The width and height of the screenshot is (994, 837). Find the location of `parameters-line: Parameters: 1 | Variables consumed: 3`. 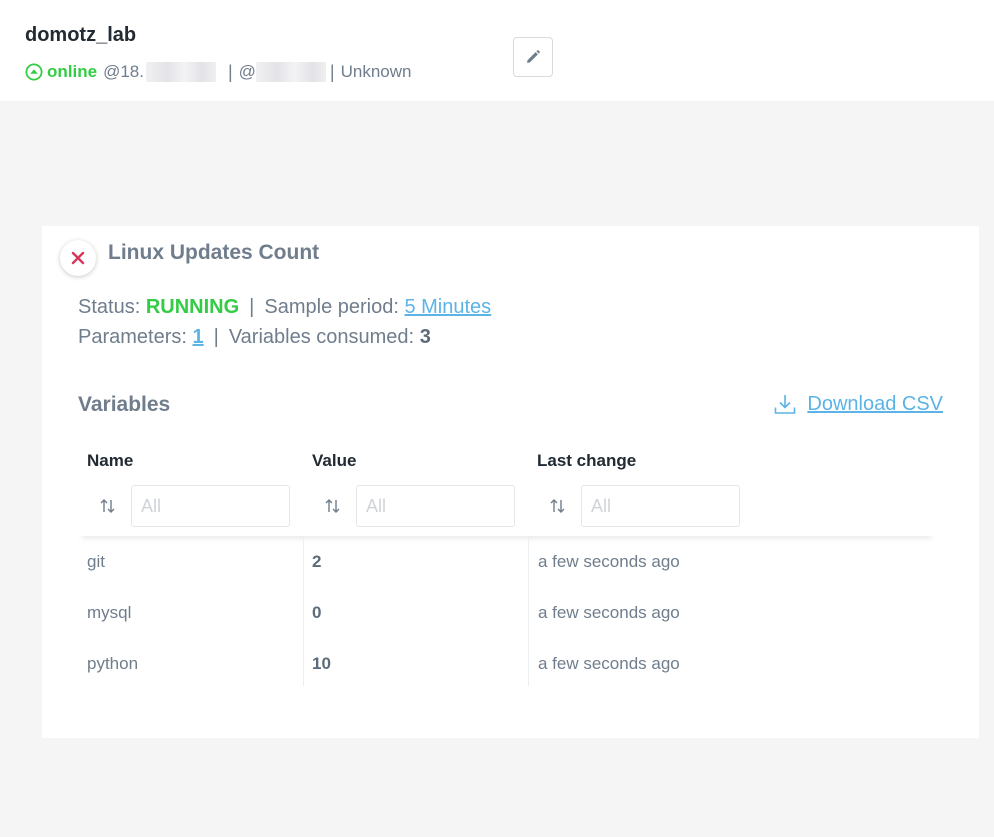

parameters-line: Parameters: 1 | Variables consumed: 3 is located at coordinates (254, 337).